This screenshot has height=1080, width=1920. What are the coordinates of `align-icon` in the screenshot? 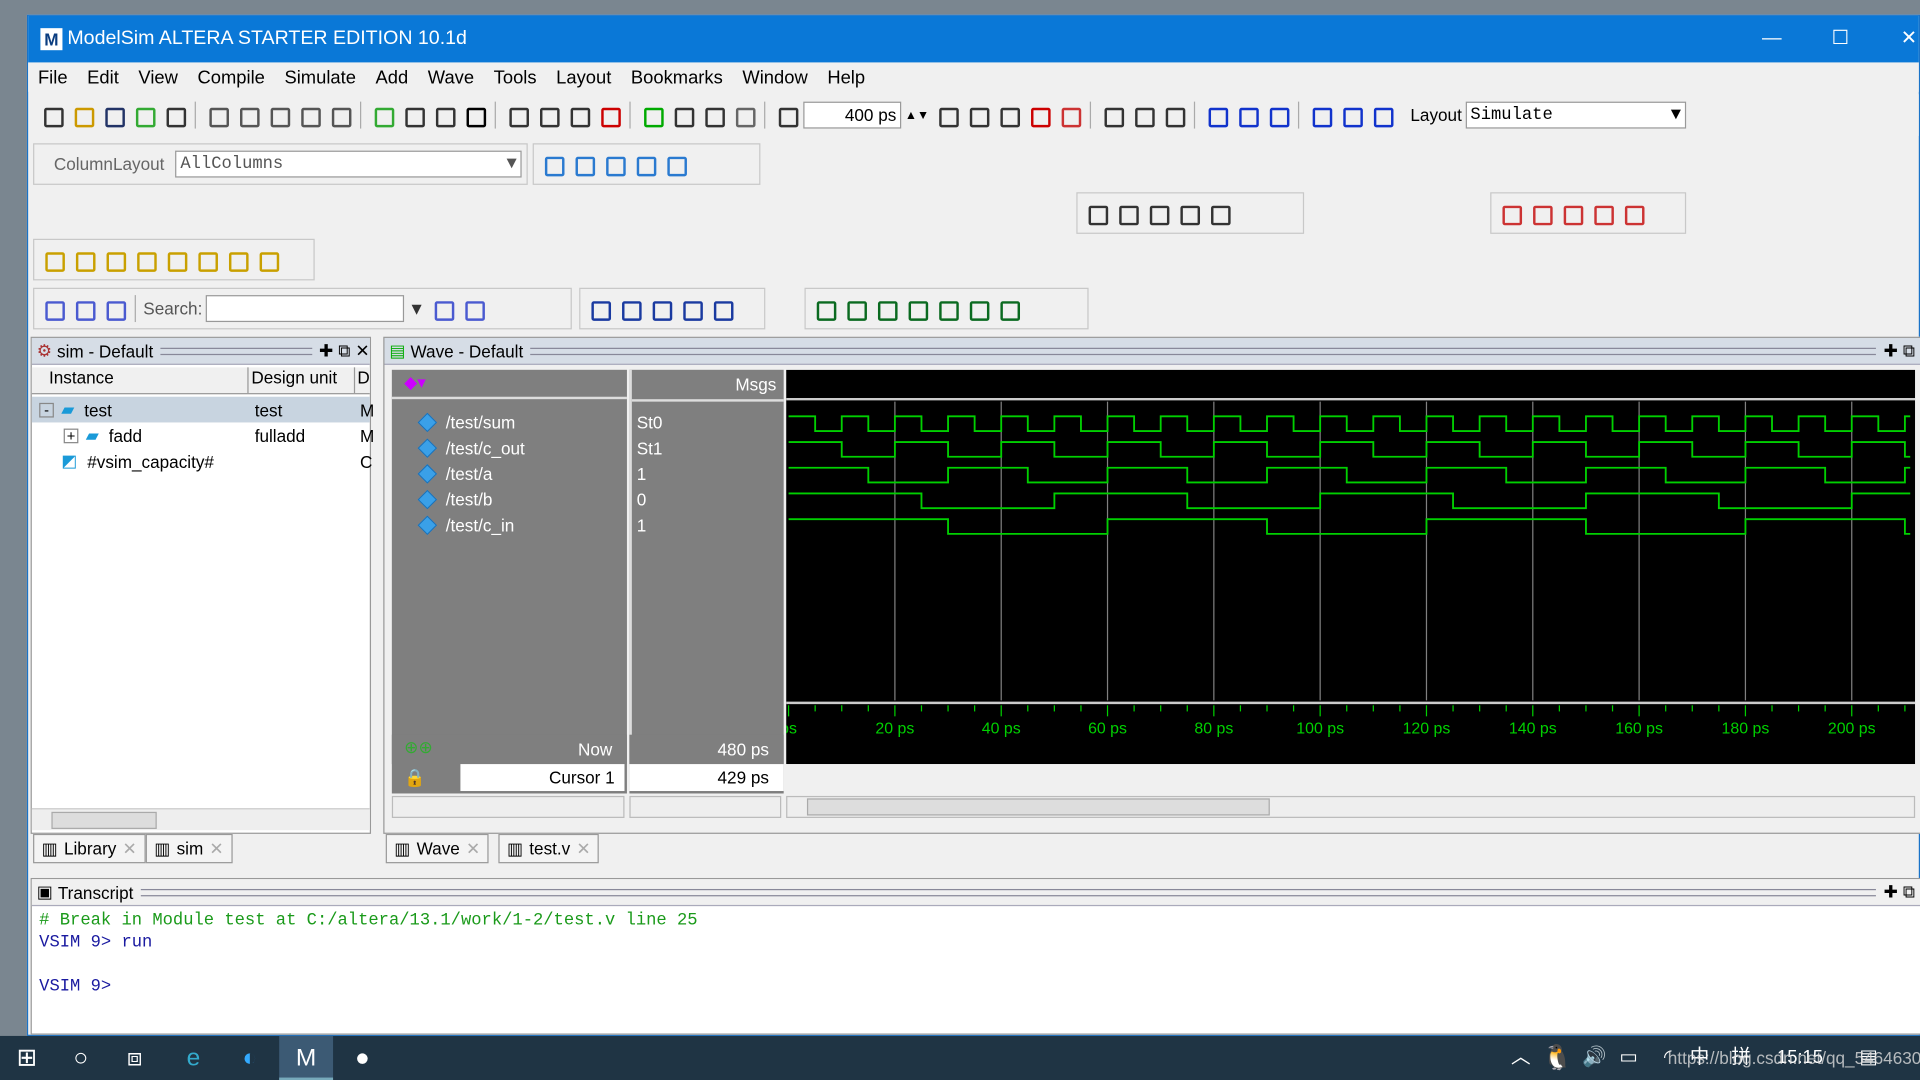 It's located at (443, 115).